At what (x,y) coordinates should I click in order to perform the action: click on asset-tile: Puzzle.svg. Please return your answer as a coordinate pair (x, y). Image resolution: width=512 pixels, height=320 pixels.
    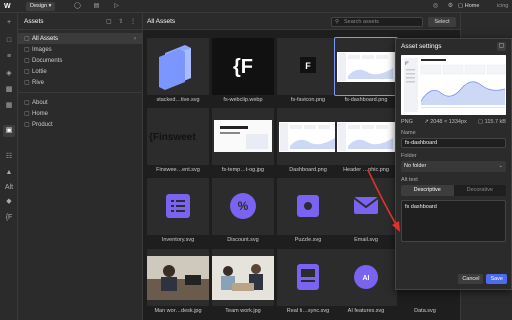
    Looking at the image, I should click on (308, 212).